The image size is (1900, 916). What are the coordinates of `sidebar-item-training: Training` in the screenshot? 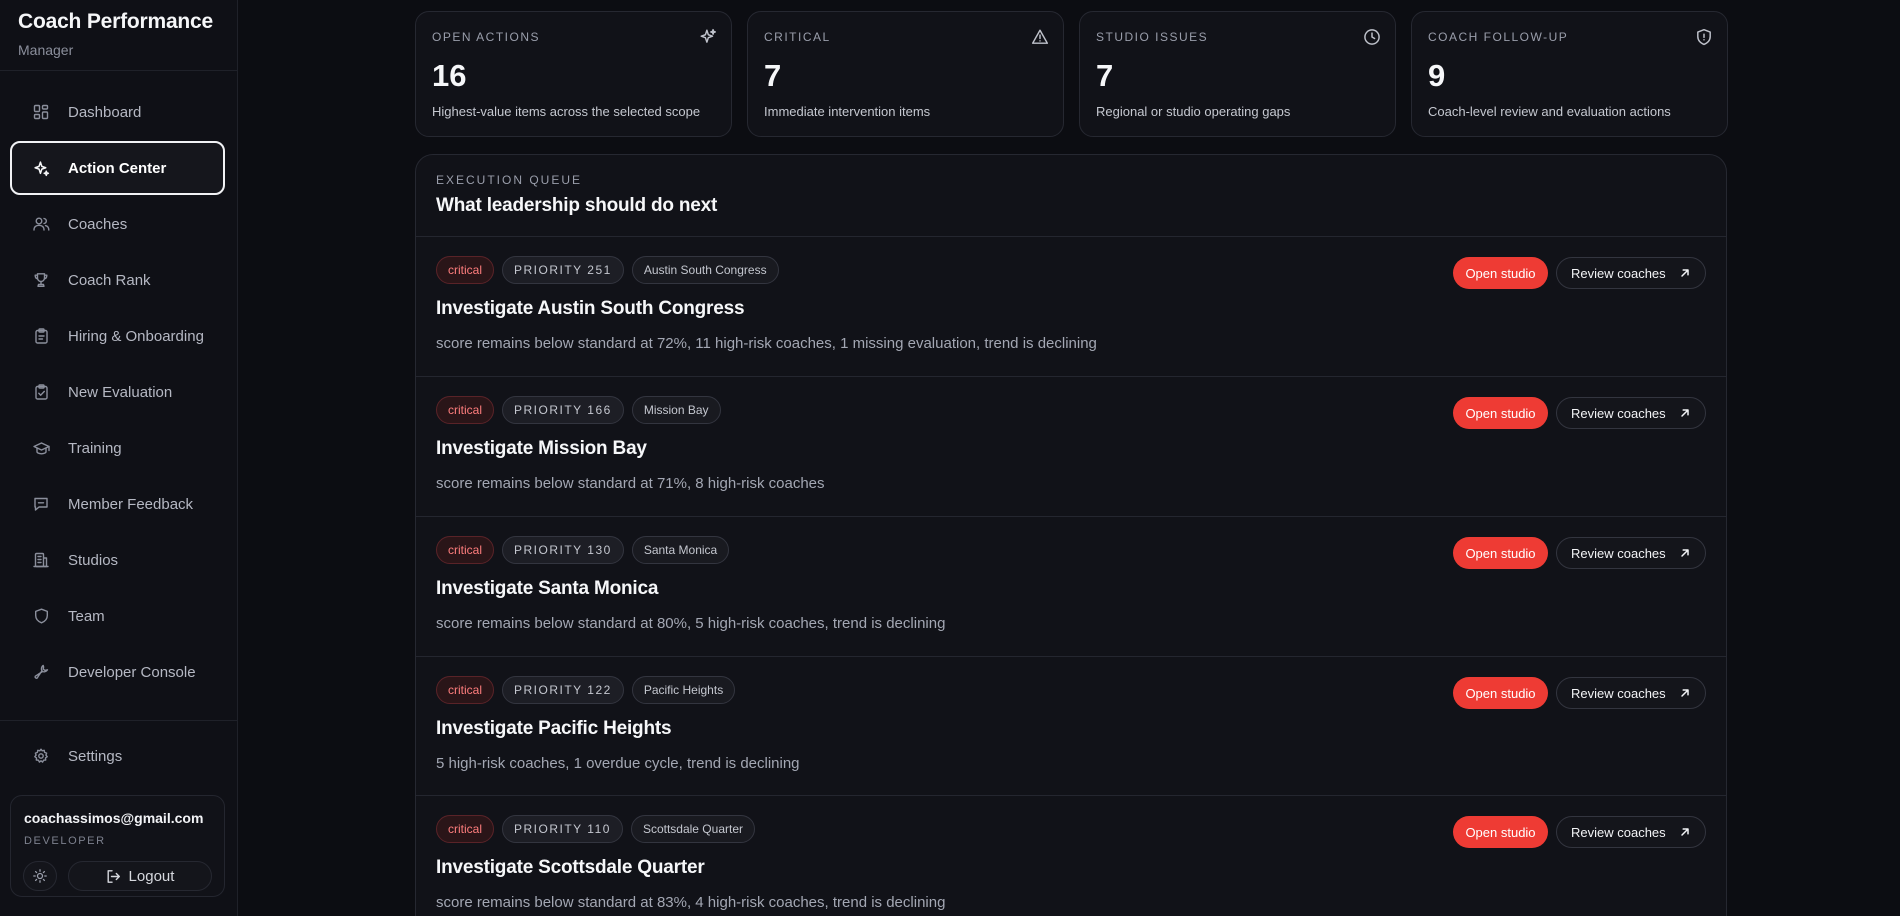 It's located at (117, 448).